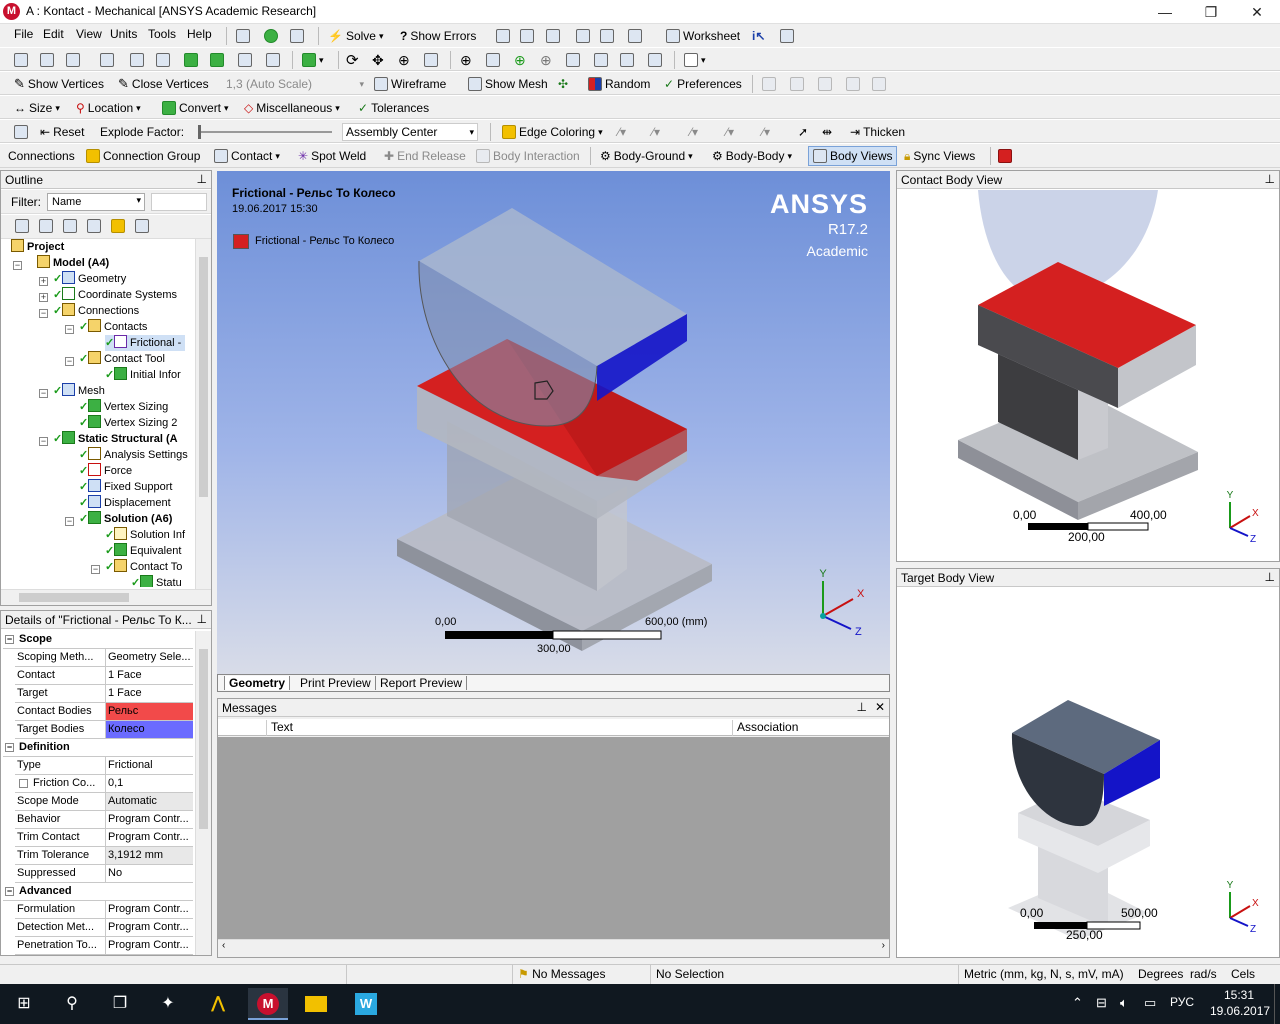  Describe the element at coordinates (313, 60) in the screenshot. I see `cube-view-button: ▾` at that location.